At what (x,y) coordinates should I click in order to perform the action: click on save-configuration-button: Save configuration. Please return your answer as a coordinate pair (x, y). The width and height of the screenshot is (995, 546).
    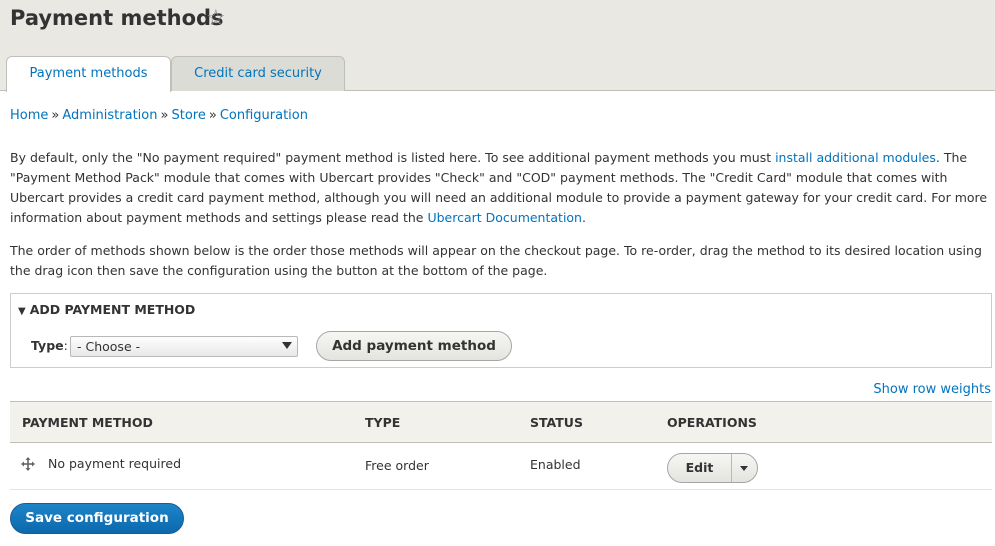
    Looking at the image, I should click on (97, 518).